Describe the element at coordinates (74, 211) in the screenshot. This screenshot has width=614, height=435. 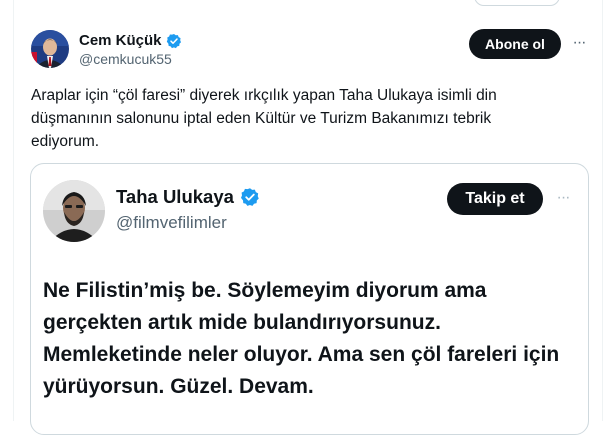
I see `quoted-author-avatar` at that location.